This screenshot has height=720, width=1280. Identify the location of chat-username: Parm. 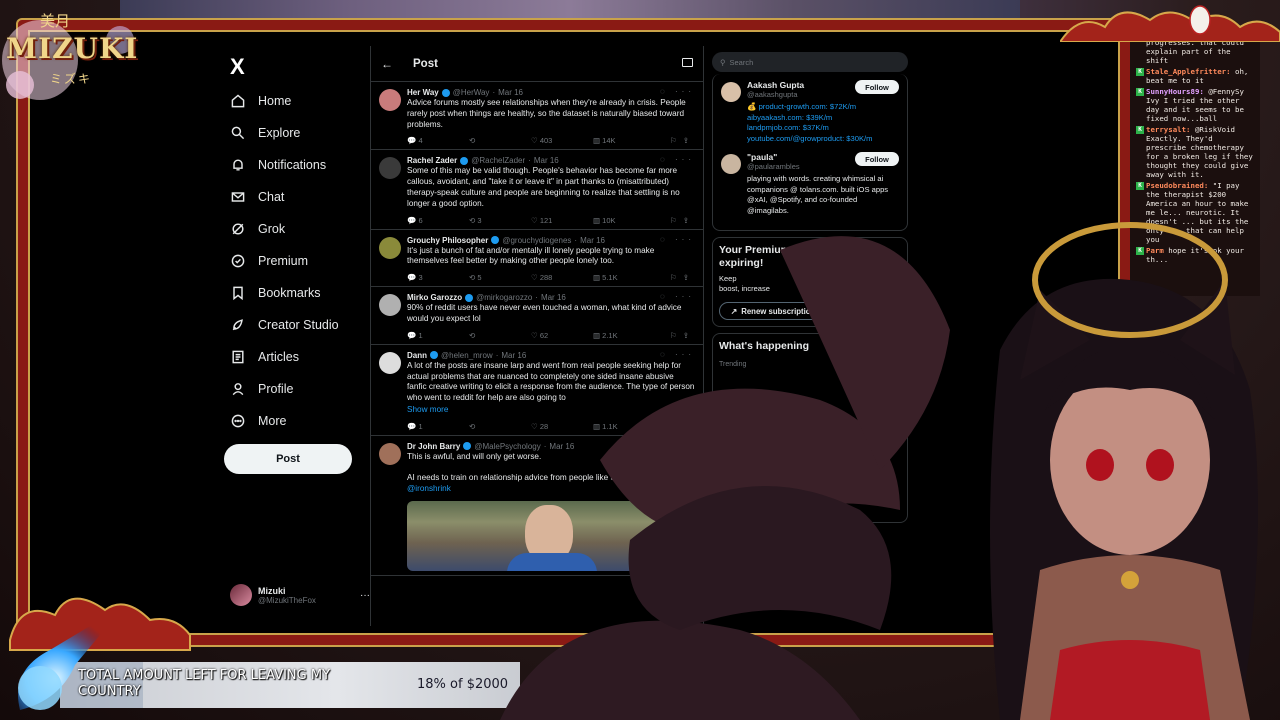
(1155, 250).